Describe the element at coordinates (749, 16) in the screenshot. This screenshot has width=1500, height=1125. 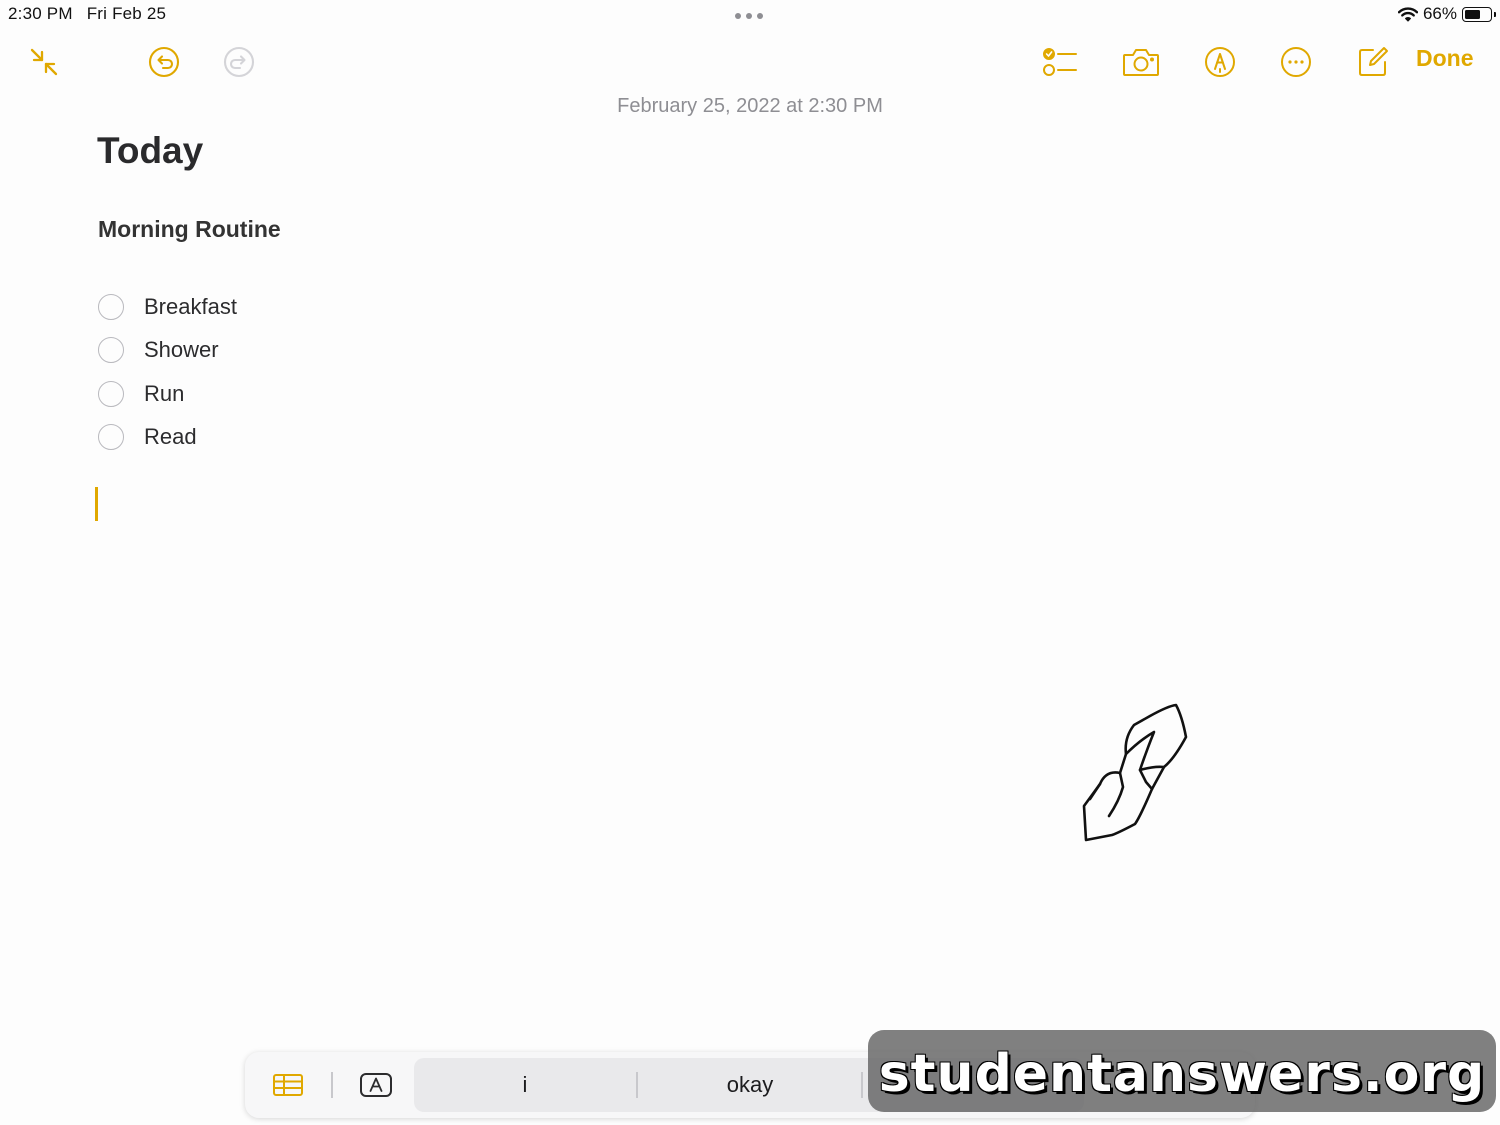
I see `multitasking-dots-icon` at that location.